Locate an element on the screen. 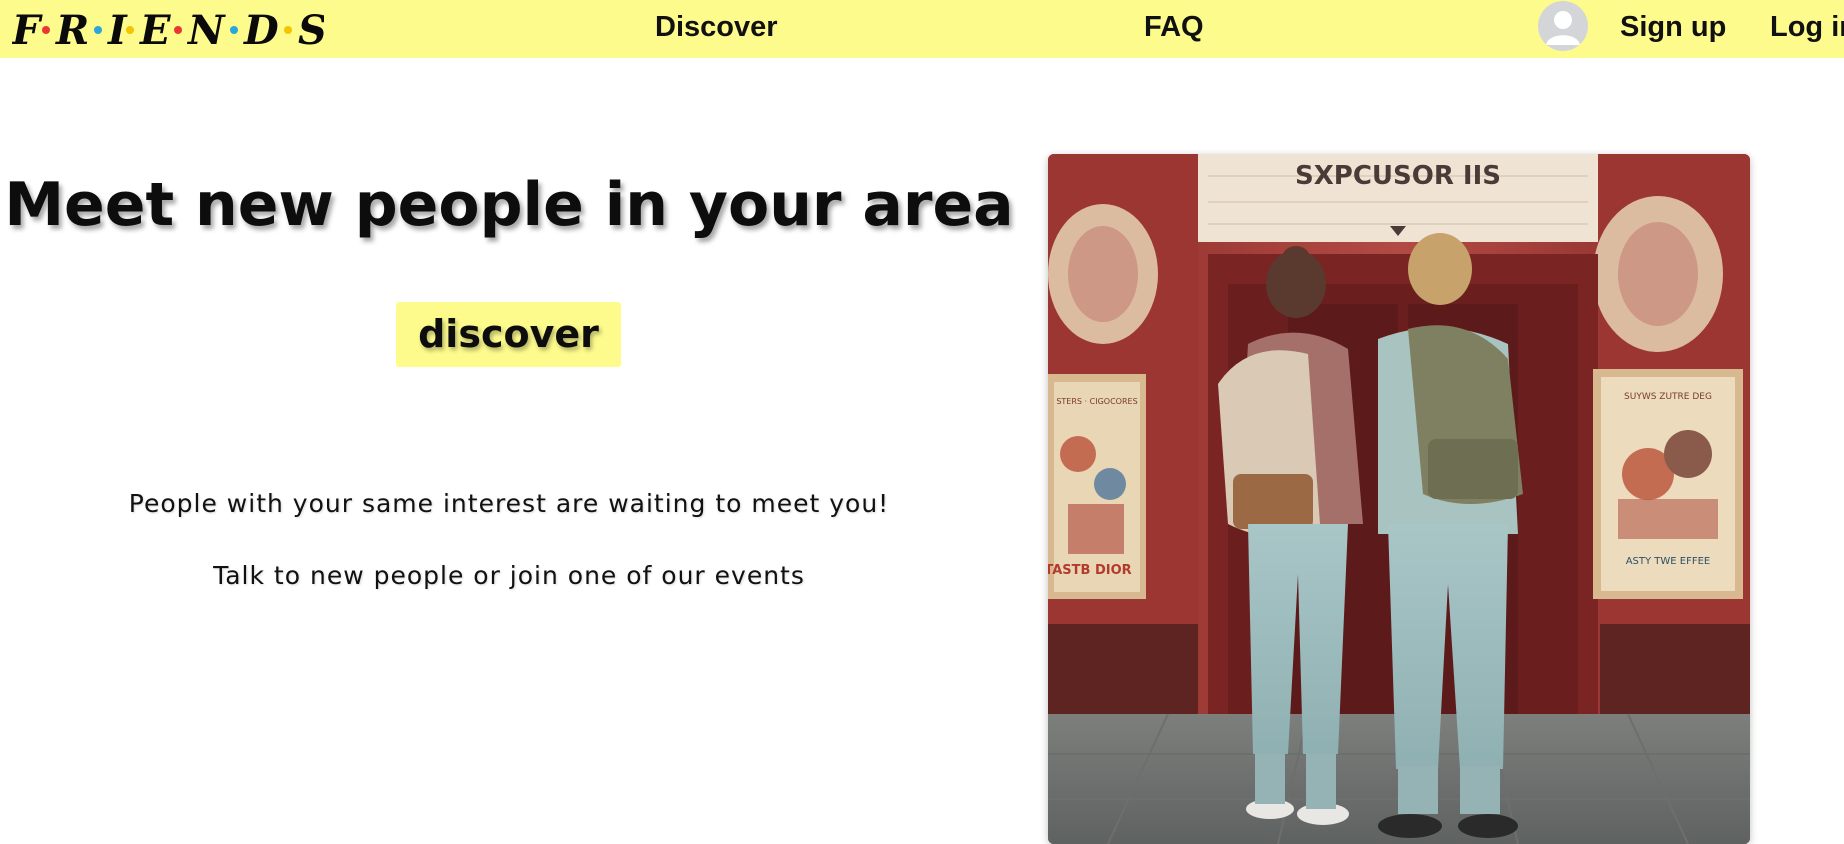 The image size is (1844, 844). logo-letter-f: F is located at coordinates (27, 30).